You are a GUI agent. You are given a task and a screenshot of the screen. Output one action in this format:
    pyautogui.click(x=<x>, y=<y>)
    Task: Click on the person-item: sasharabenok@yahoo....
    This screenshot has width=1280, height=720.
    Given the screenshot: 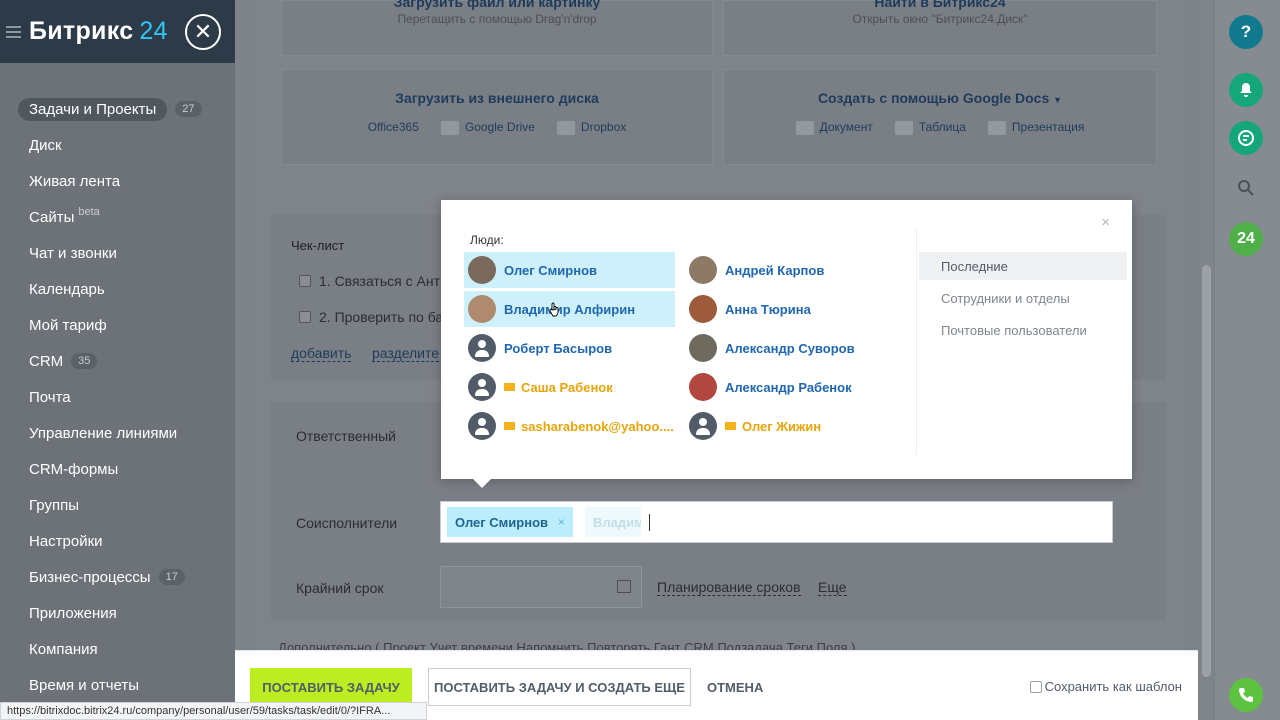 What is the action you would take?
    pyautogui.click(x=569, y=426)
    